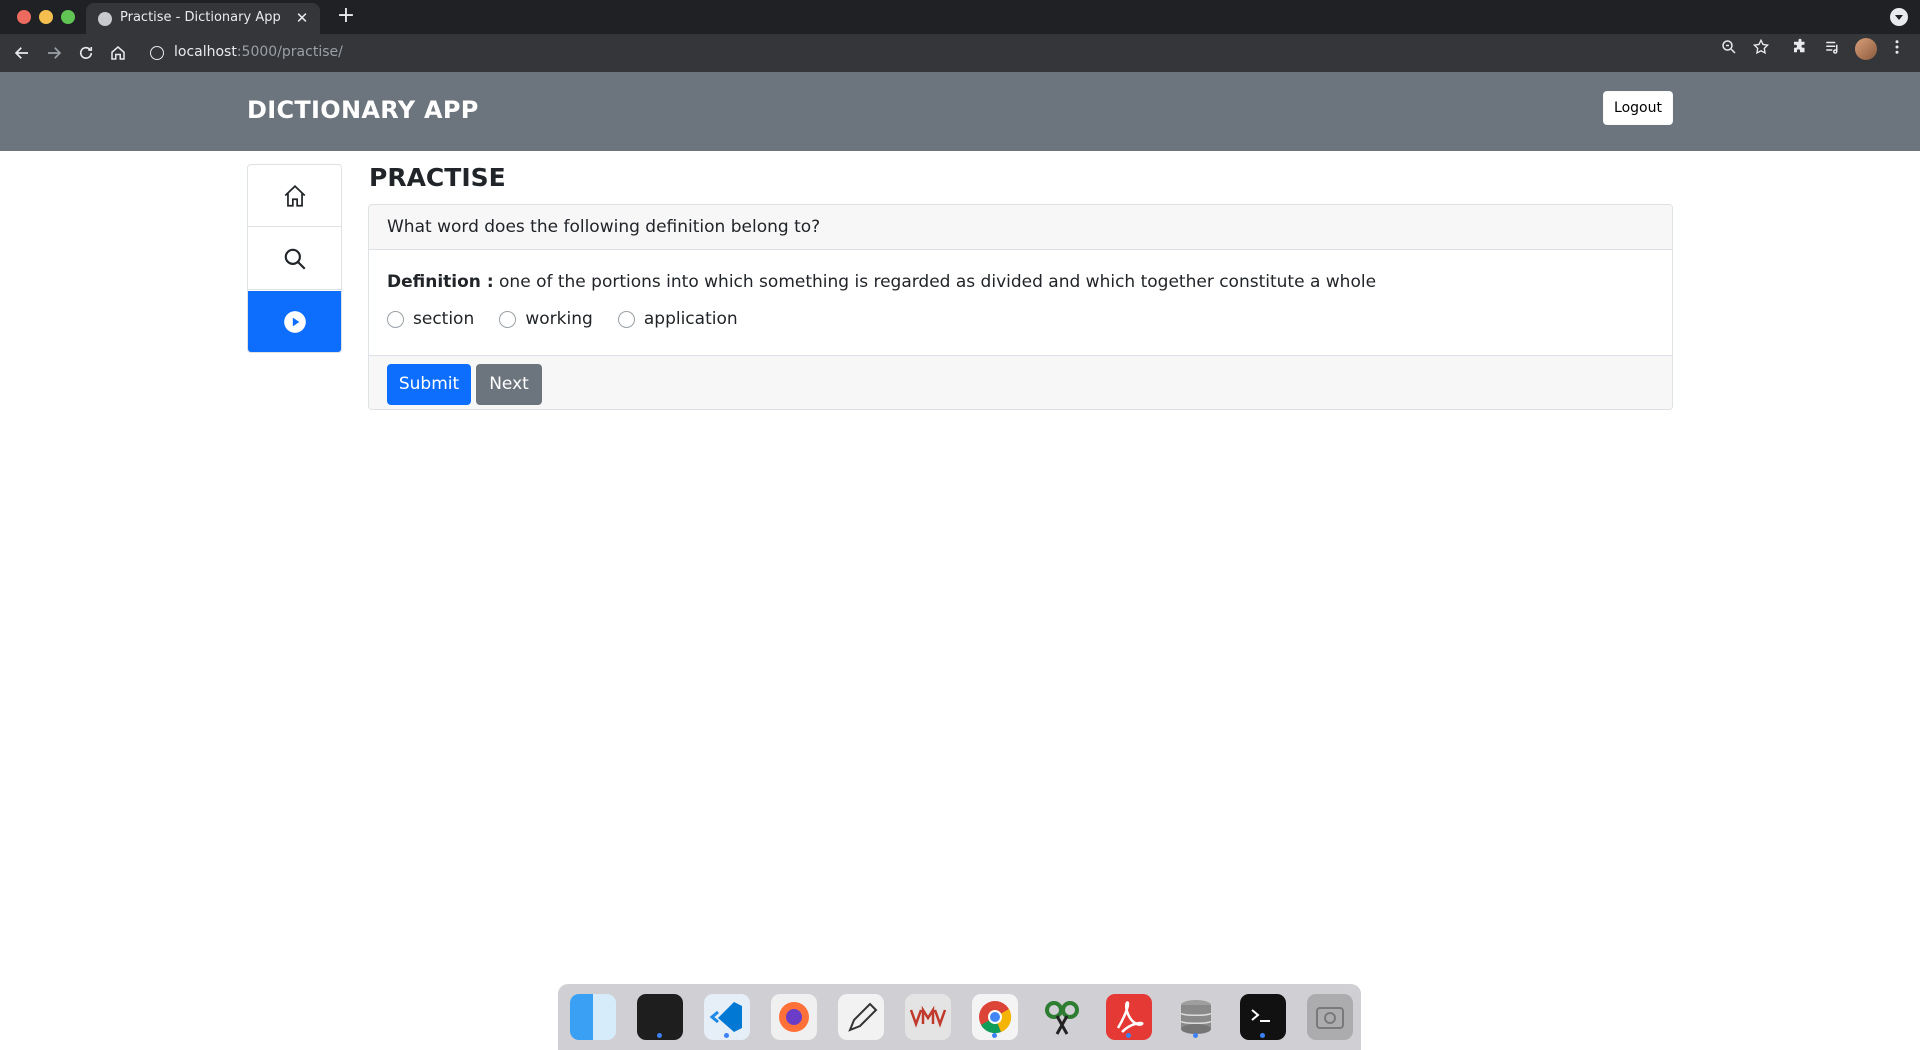 This screenshot has height=1050, width=1920. I want to click on definition-label: Definition :, so click(440, 282).